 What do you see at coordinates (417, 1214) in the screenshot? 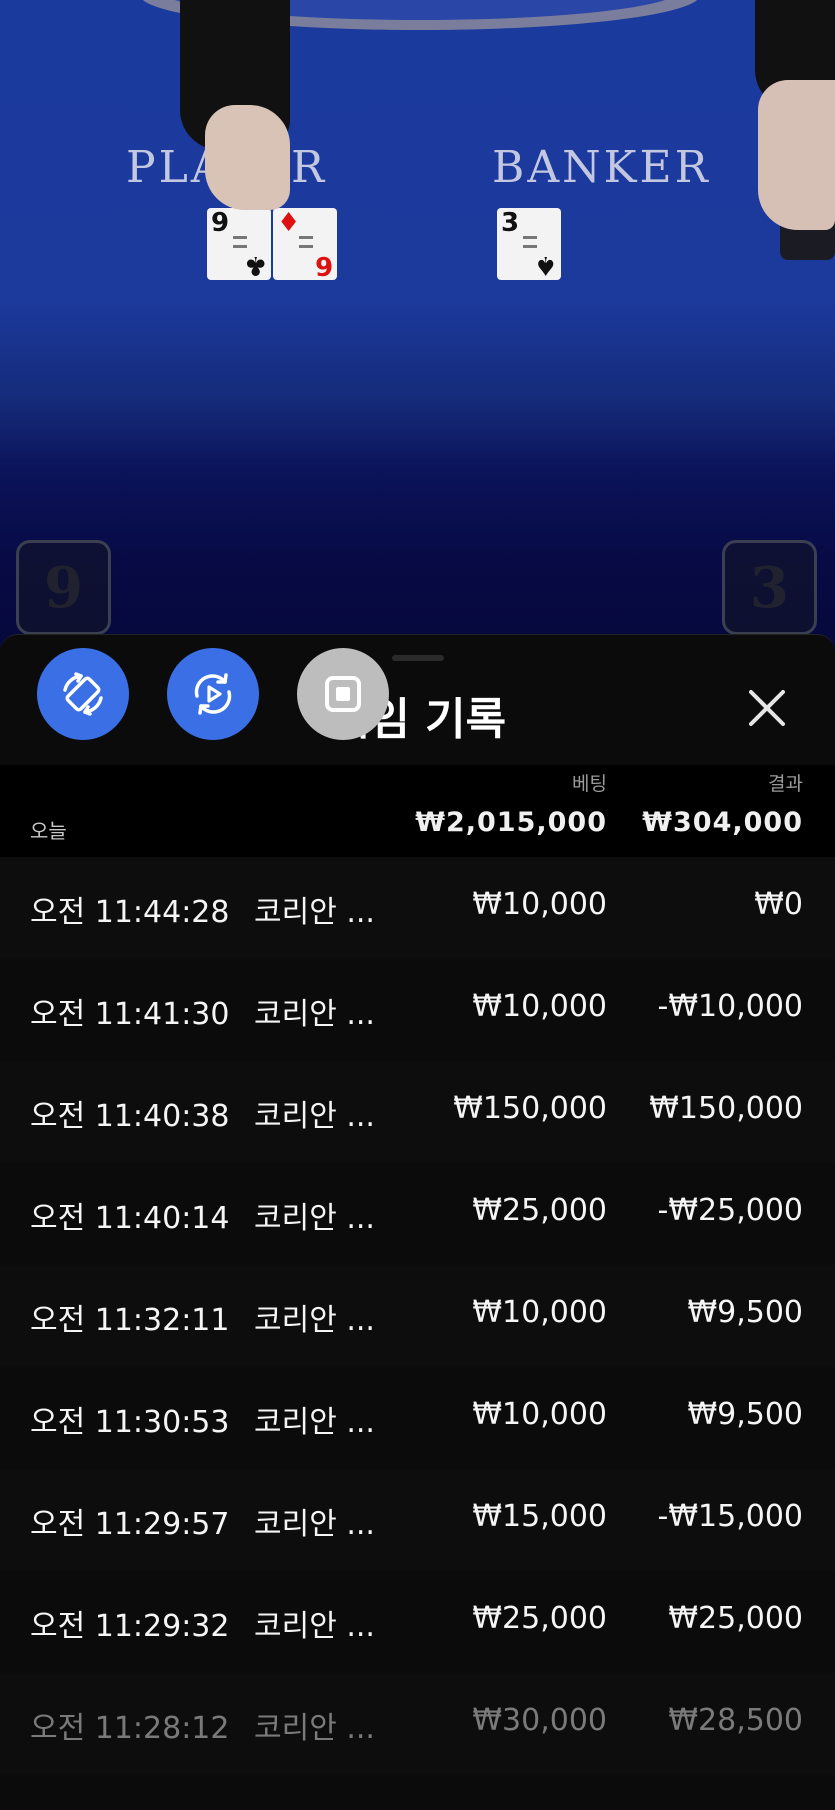
I see `history-row: 오전 11:40:14 코리안 ... ₩25,000 -₩25,000` at bounding box center [417, 1214].